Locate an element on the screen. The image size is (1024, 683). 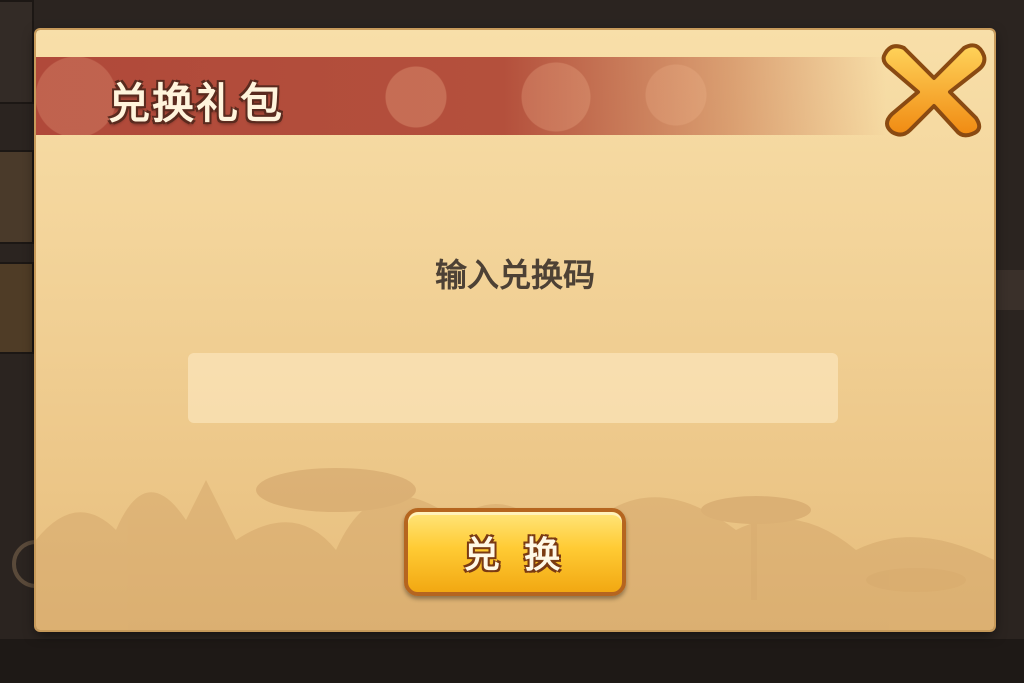
dialog-title: 兑换礼包 is located at coordinates (196, 103).